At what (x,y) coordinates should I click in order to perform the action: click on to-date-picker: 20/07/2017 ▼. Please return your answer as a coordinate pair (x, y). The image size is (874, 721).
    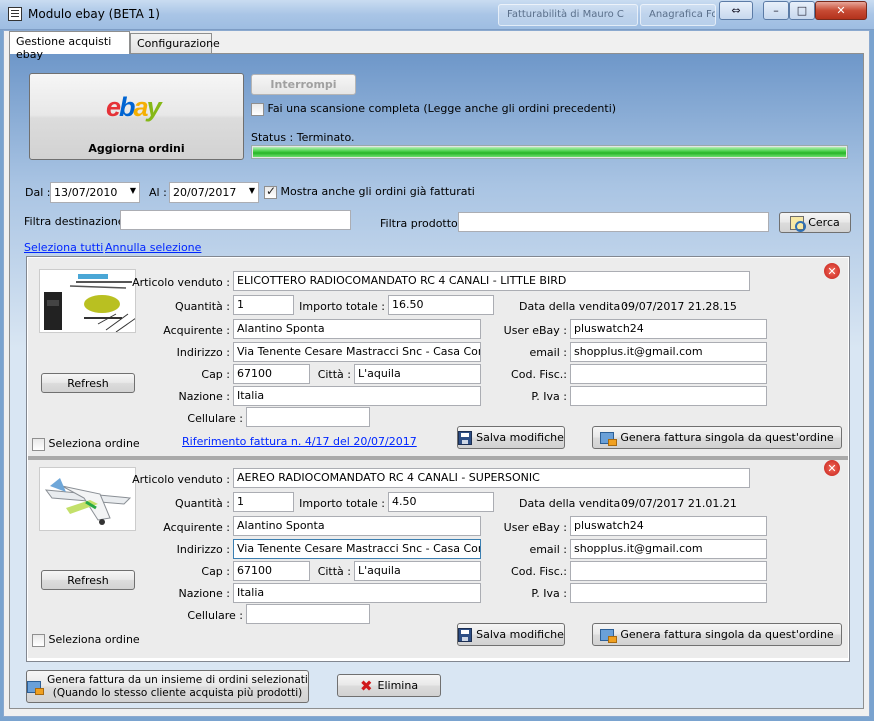
    Looking at the image, I should click on (214, 192).